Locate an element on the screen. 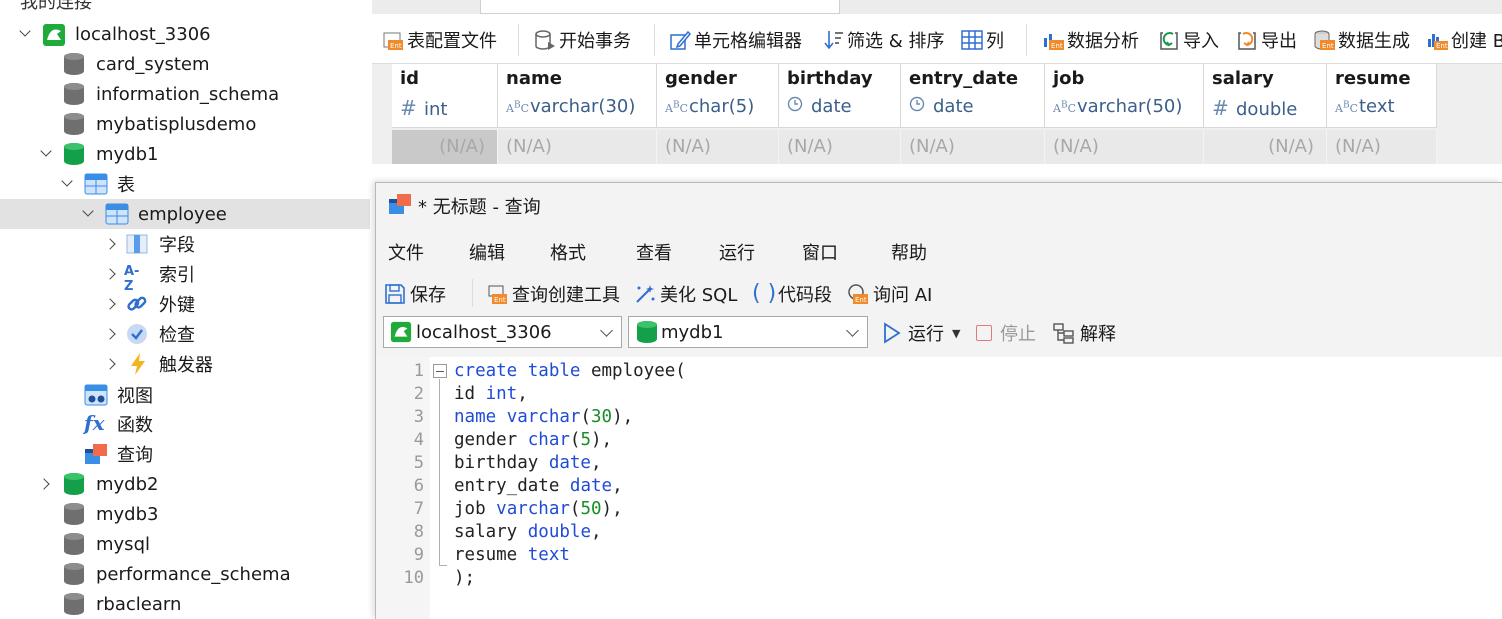 The height and width of the screenshot is (619, 1502). column-header-name: name ABCvarchar(30) is located at coordinates (577, 96).